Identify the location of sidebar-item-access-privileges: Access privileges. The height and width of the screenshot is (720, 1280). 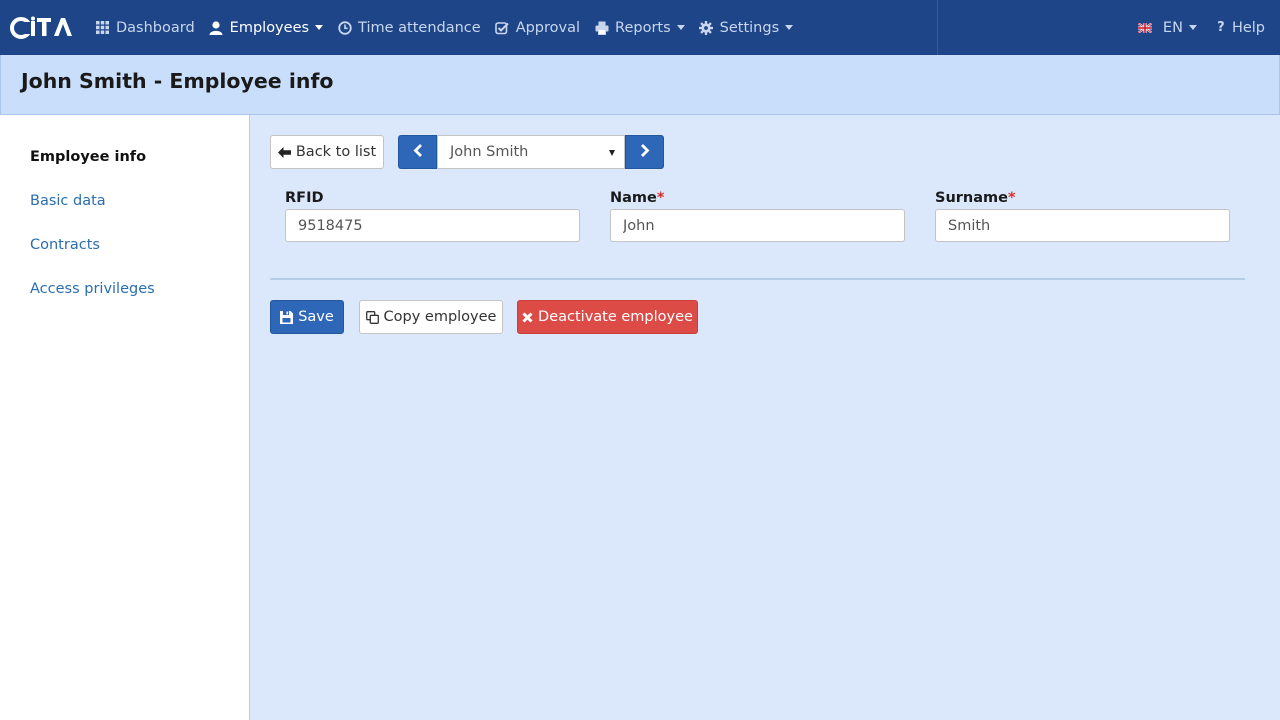
(92, 289).